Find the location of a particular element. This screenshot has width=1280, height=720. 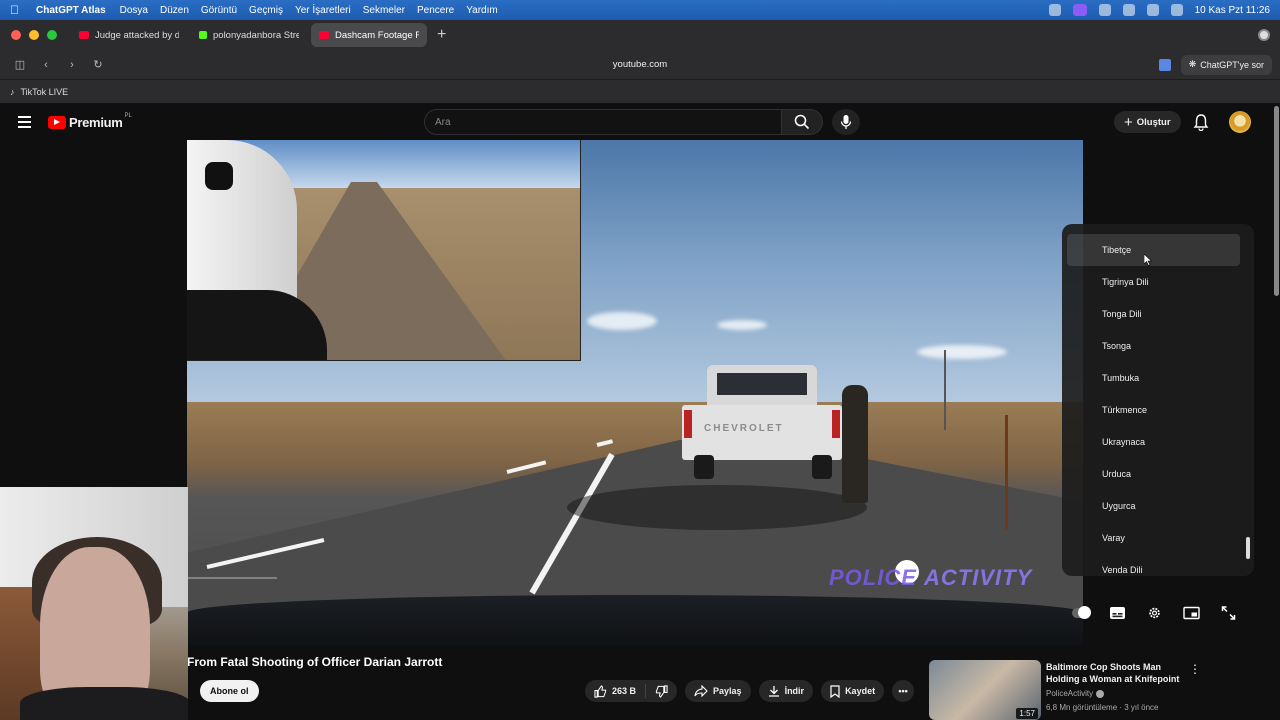

back-arrow-icon: ‹ is located at coordinates (46, 65).